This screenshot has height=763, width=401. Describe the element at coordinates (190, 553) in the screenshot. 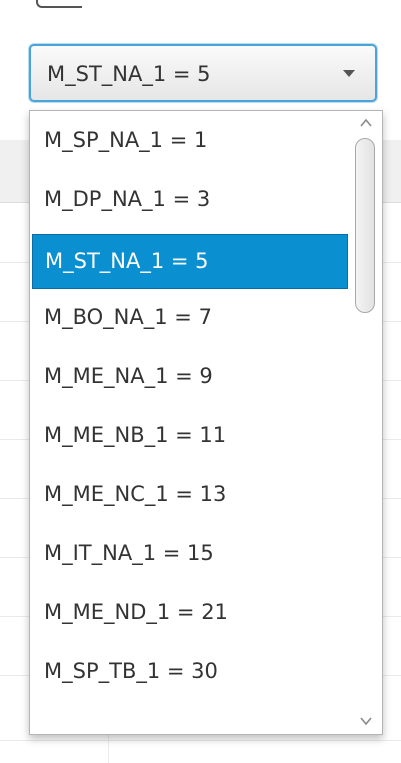

I see `list-item: M_IT_NA_1 = 15` at that location.